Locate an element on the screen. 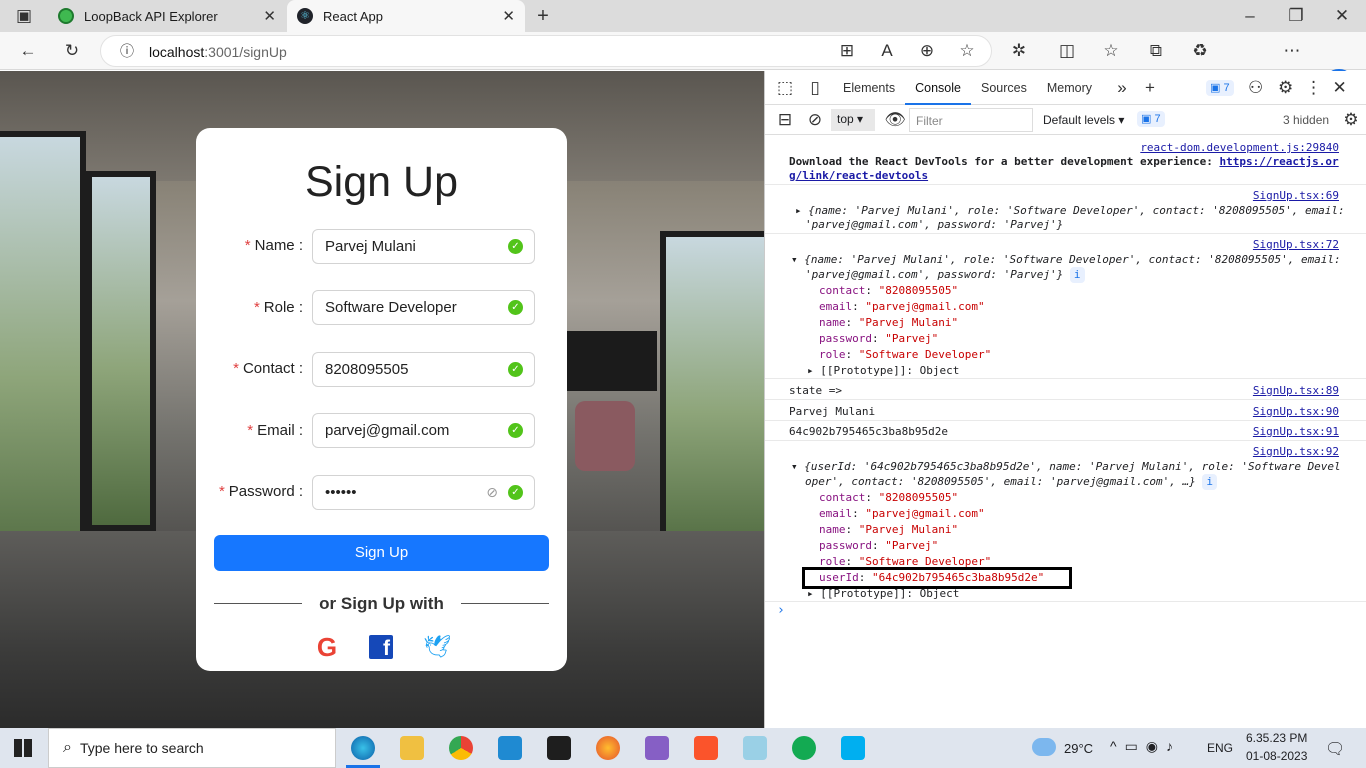 Image resolution: width=1366 pixels, height=768 pixels. edge-icon is located at coordinates (363, 748).